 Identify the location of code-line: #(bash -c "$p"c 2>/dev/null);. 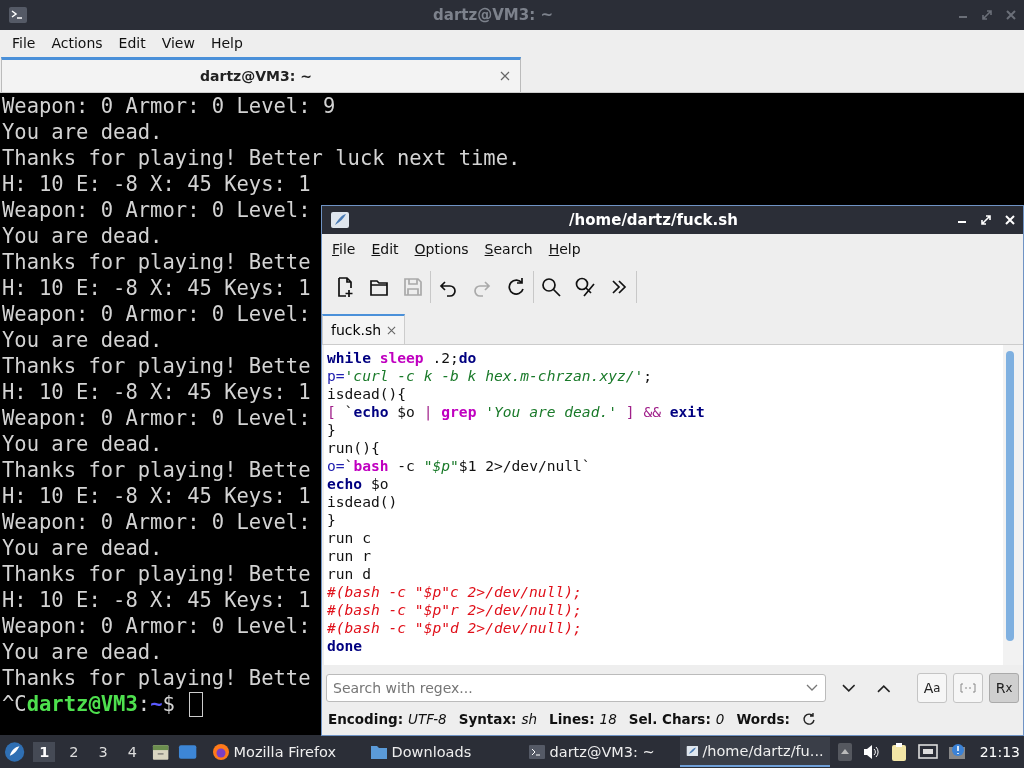
(454, 592).